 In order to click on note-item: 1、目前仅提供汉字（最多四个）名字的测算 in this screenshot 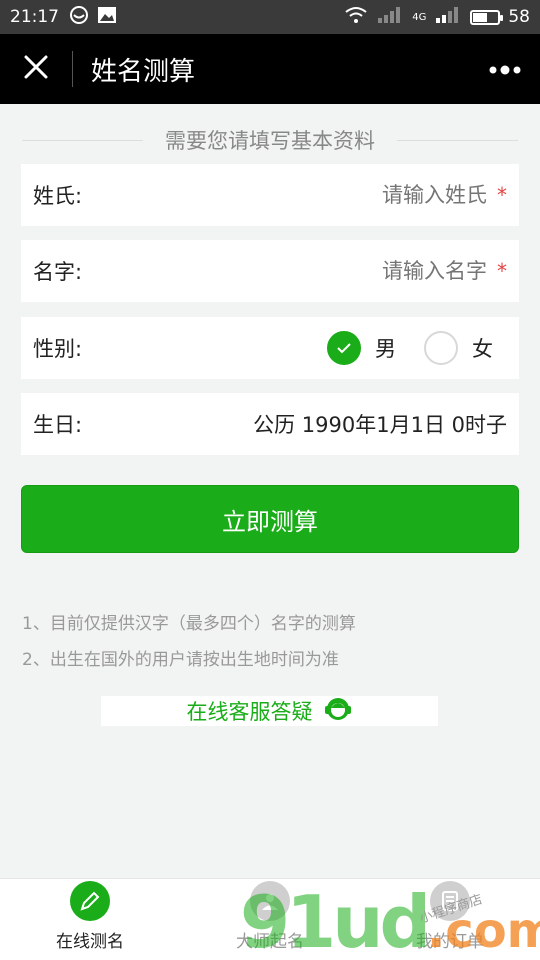, I will do `click(189, 624)`.